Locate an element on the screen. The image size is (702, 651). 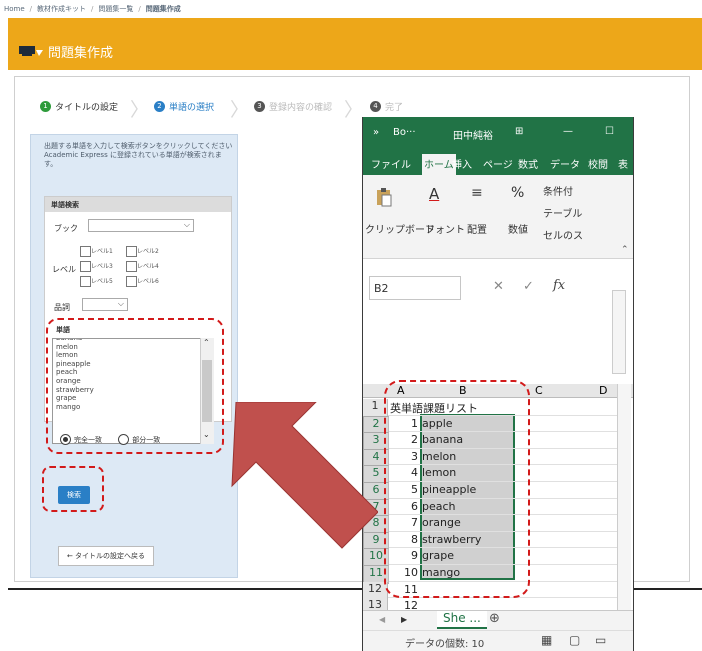
step-3: 3 登録内容の確認 is located at coordinates (293, 106).